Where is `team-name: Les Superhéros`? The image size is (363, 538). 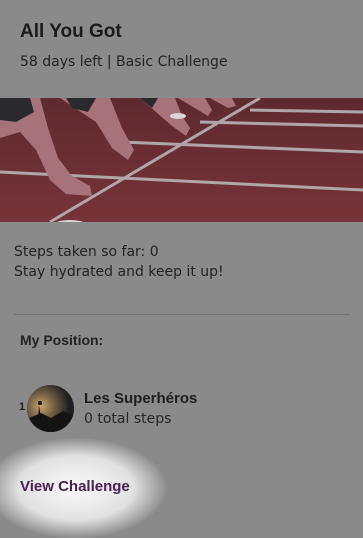 team-name: Les Superhéros is located at coordinates (141, 398).